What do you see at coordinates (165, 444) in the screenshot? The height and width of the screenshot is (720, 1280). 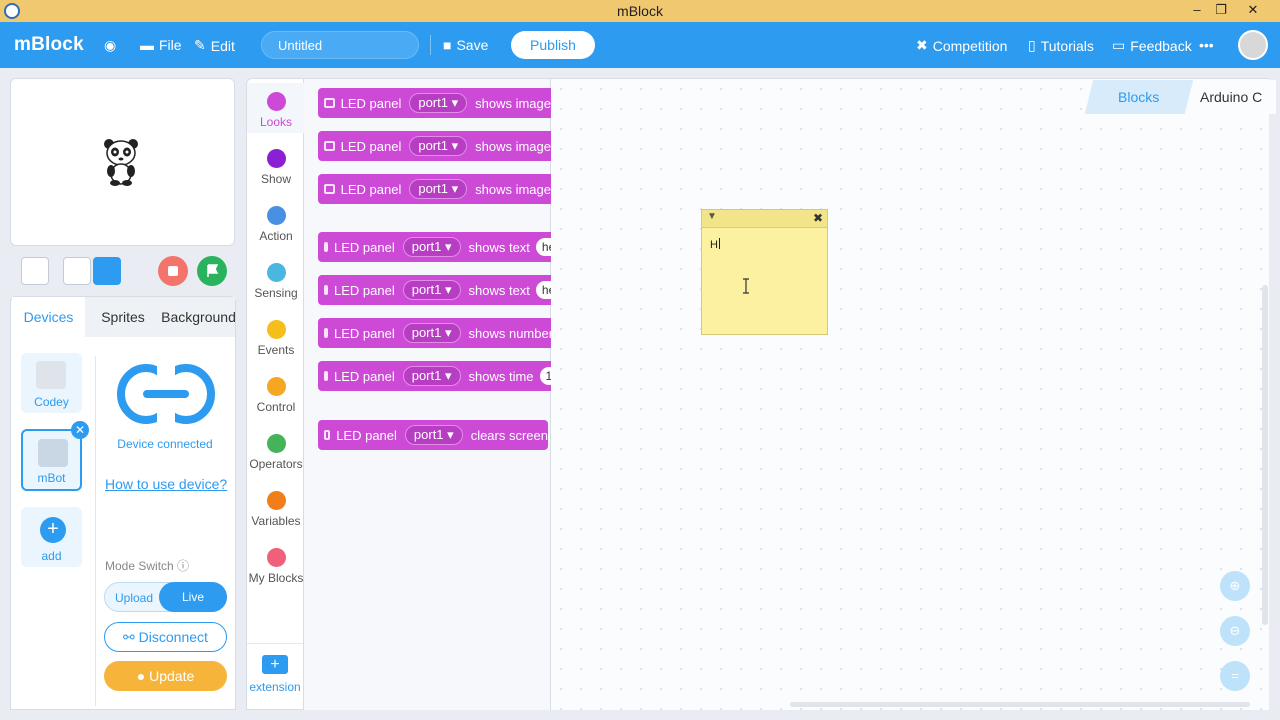 I see `device-connected-status: Device connected` at bounding box center [165, 444].